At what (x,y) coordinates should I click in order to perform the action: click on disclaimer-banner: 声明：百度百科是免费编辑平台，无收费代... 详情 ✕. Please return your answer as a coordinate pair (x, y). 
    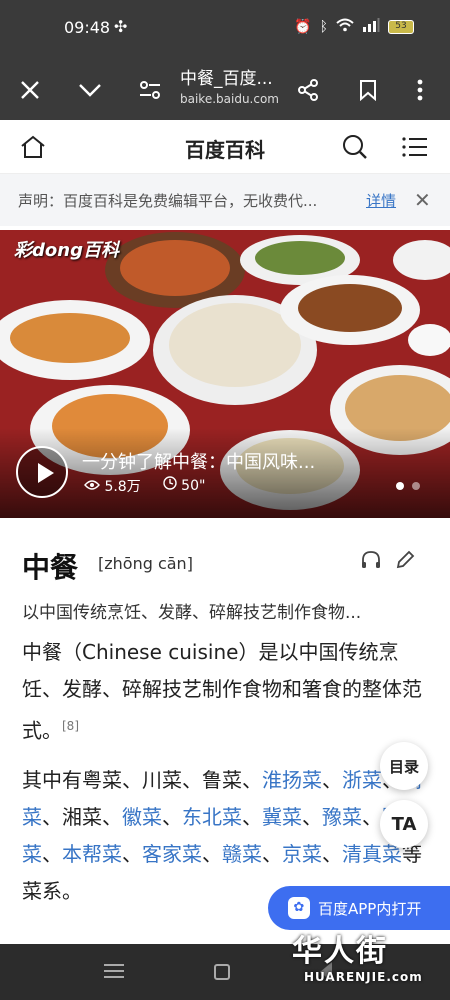
    Looking at the image, I should click on (225, 200).